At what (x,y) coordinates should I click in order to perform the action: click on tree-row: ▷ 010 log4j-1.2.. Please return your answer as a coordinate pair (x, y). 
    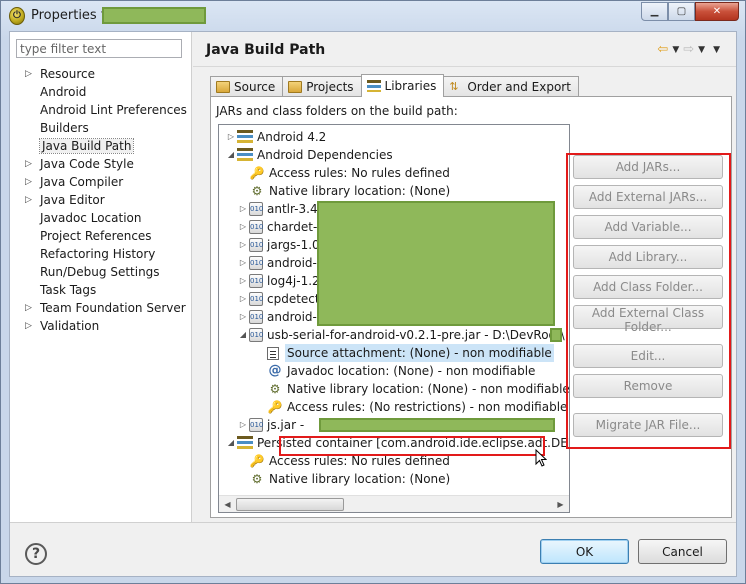
    Looking at the image, I should click on (280, 281).